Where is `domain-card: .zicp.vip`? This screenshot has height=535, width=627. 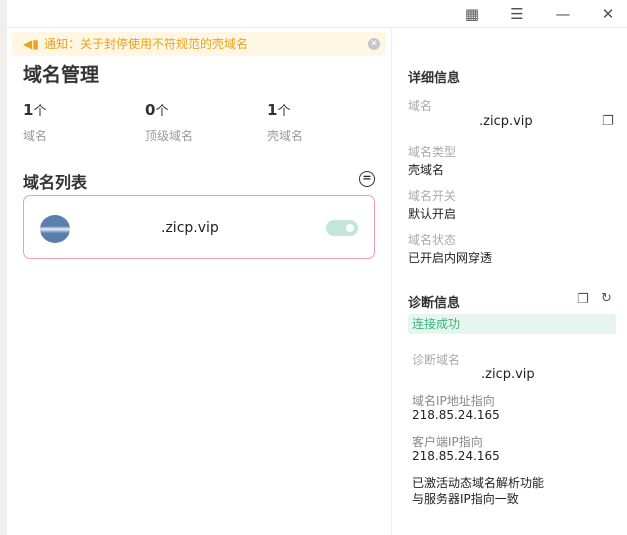
domain-card: .zicp.vip is located at coordinates (199, 227).